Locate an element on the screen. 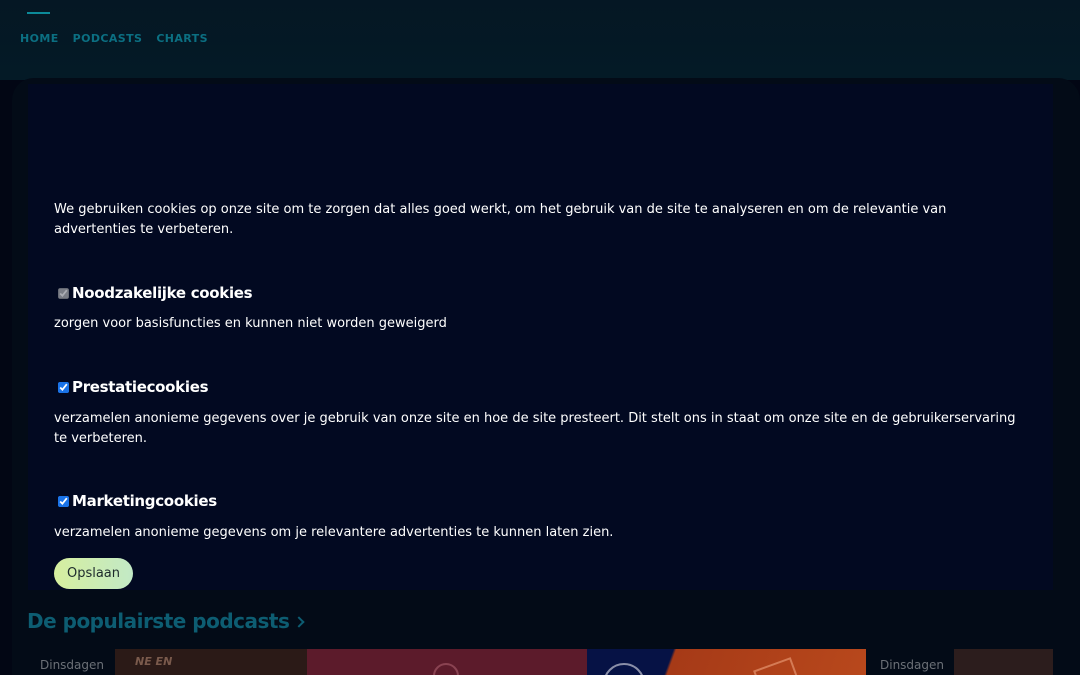  performance-cookies-heading: Prestatiecookies is located at coordinates (133, 387).